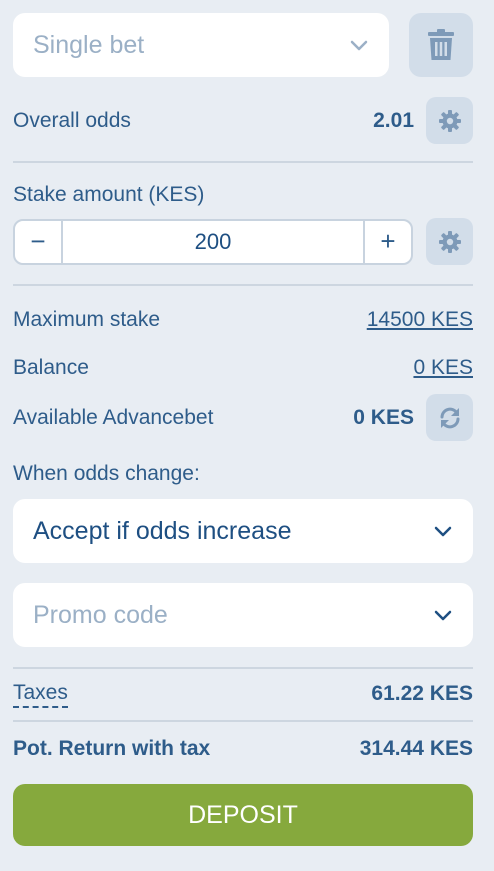 The image size is (494, 871). What do you see at coordinates (112, 748) in the screenshot?
I see `pot-return-label: Pot. Return with tax` at bounding box center [112, 748].